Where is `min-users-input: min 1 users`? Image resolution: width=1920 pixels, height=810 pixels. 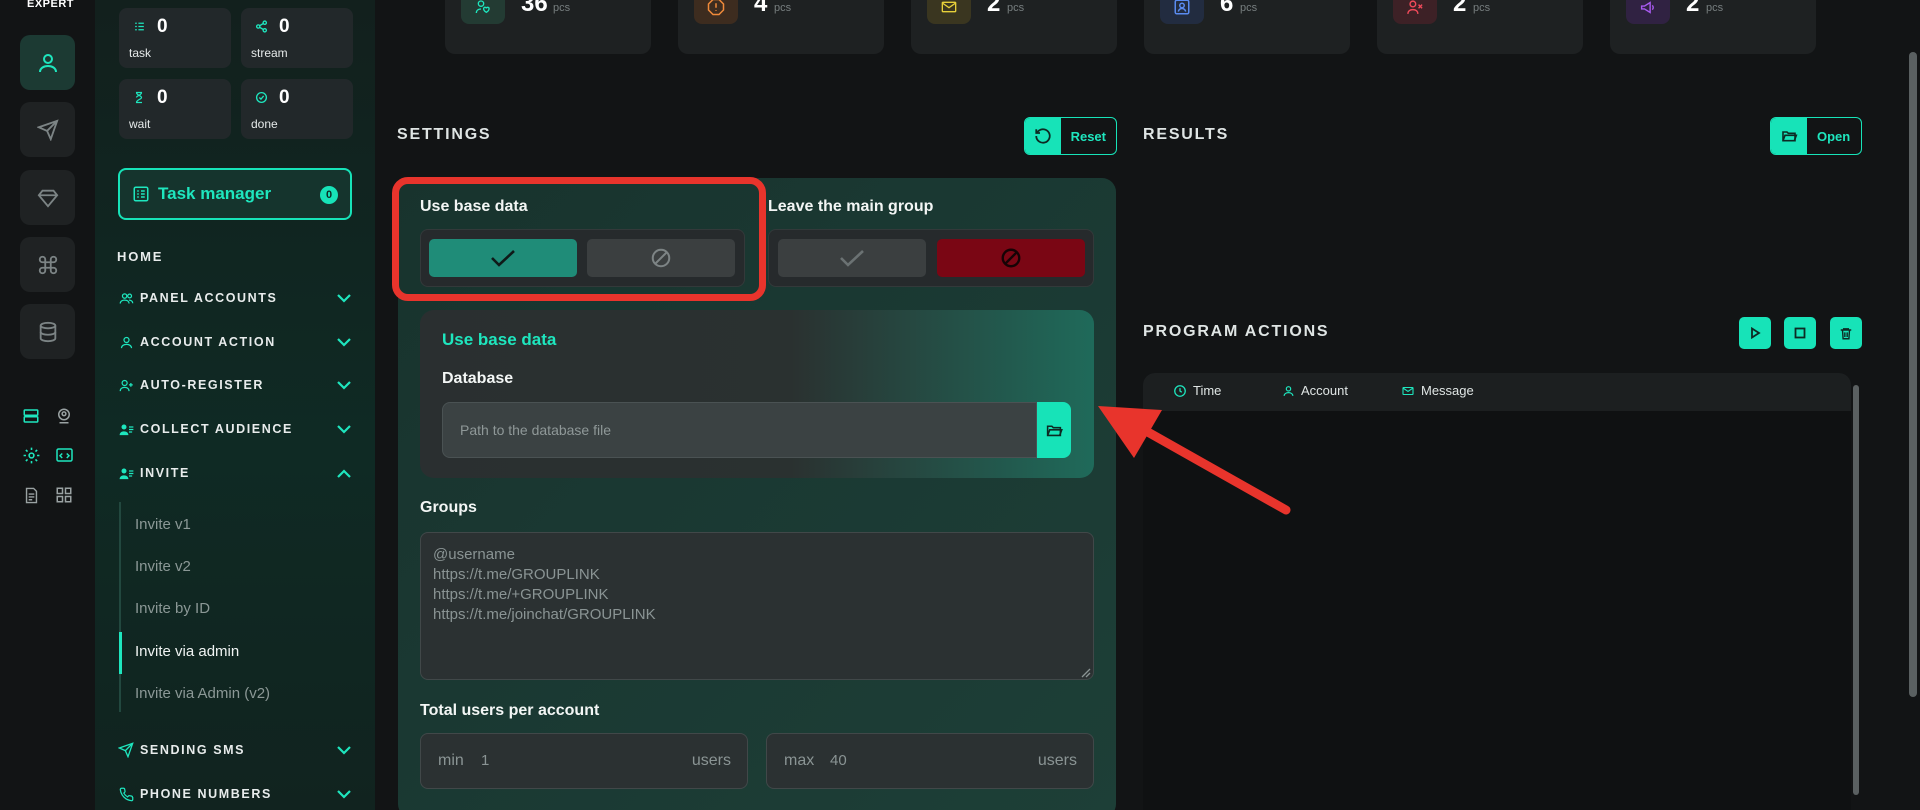
min-users-input: min 1 users is located at coordinates (584, 761).